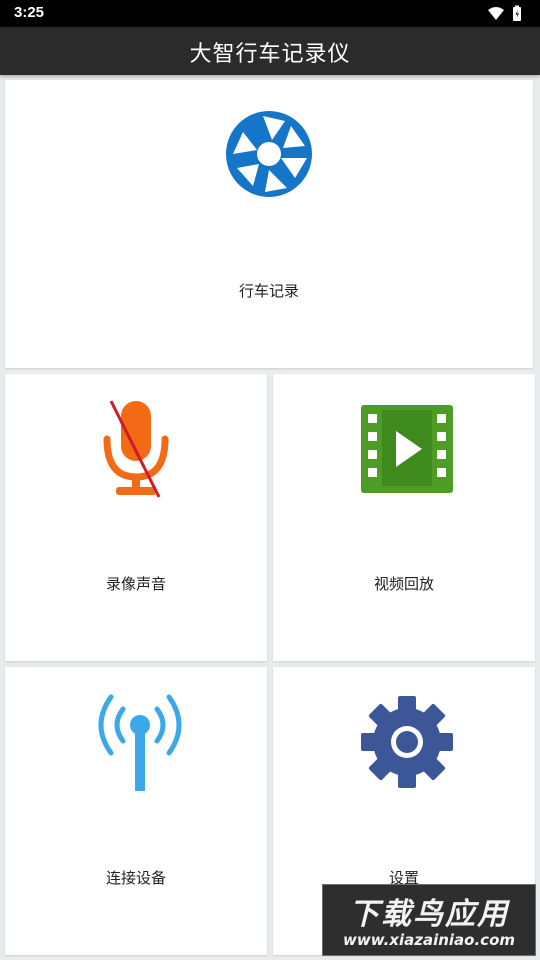 This screenshot has width=540, height=960. Describe the element at coordinates (140, 742) in the screenshot. I see `antenna-signal-icon` at that location.